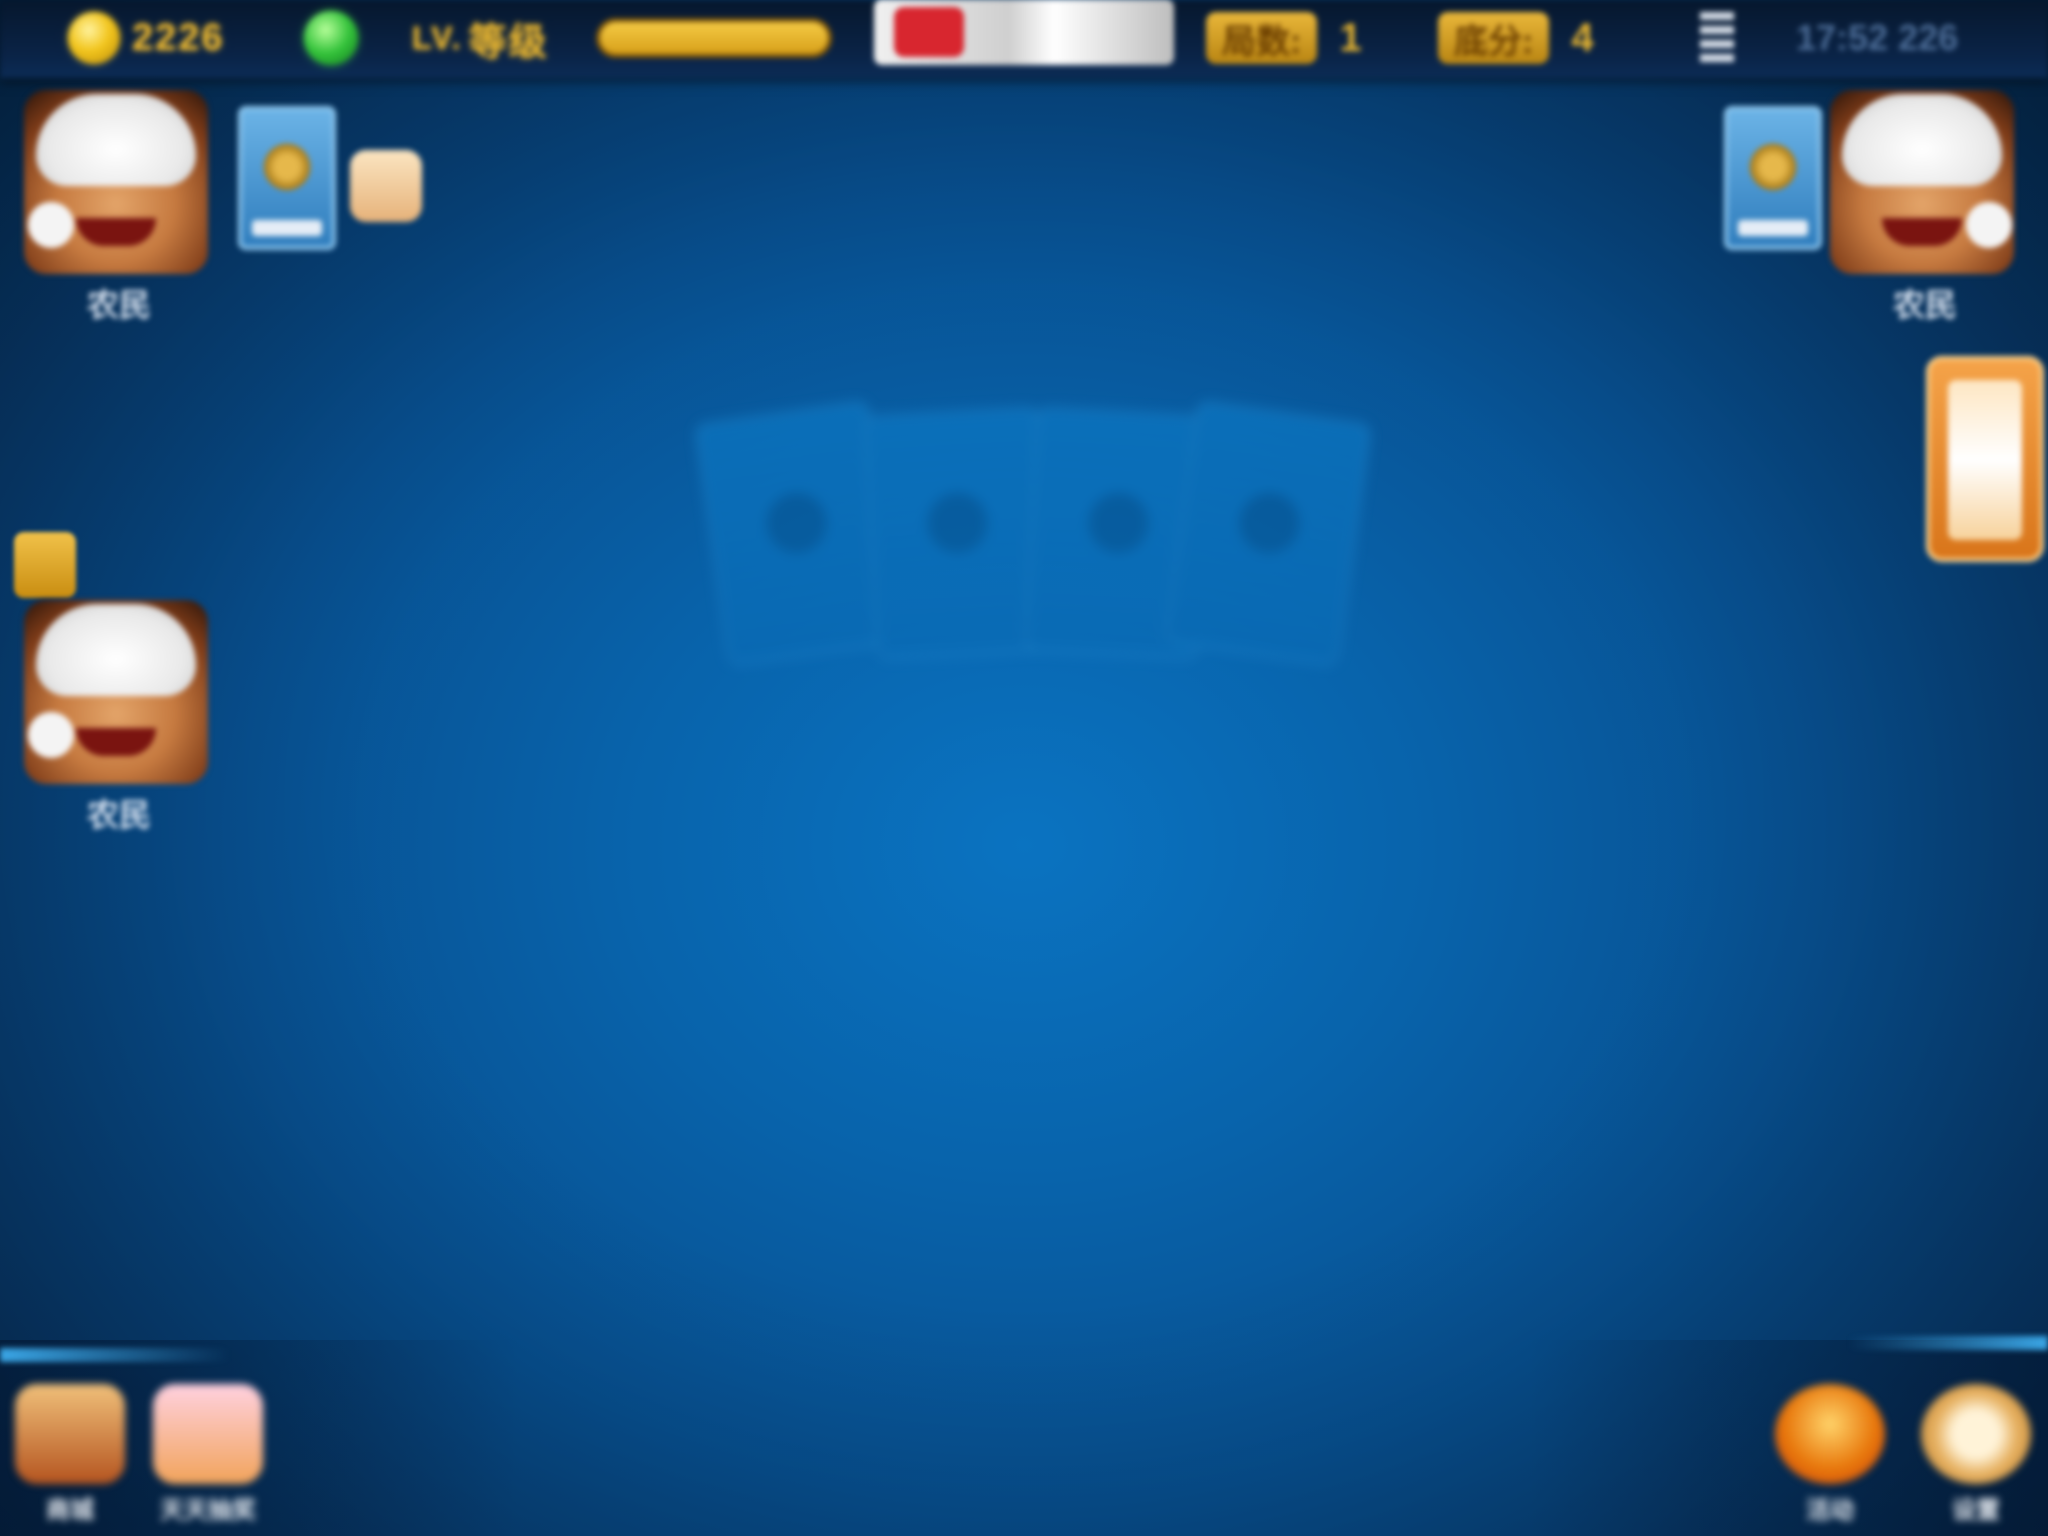 The height and width of the screenshot is (1536, 2048). I want to click on menu-button, so click(1717, 38).